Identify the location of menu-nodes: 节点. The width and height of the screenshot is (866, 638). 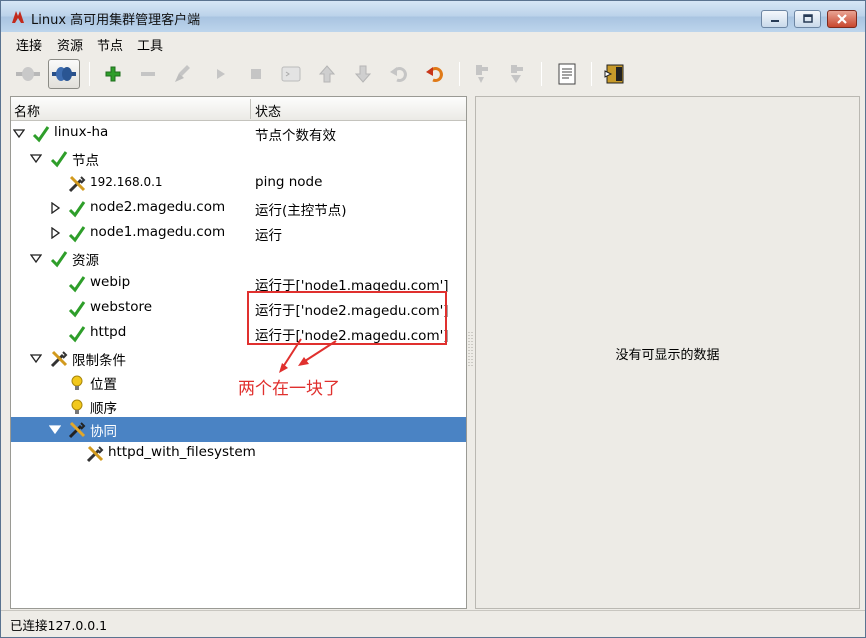
(110, 44).